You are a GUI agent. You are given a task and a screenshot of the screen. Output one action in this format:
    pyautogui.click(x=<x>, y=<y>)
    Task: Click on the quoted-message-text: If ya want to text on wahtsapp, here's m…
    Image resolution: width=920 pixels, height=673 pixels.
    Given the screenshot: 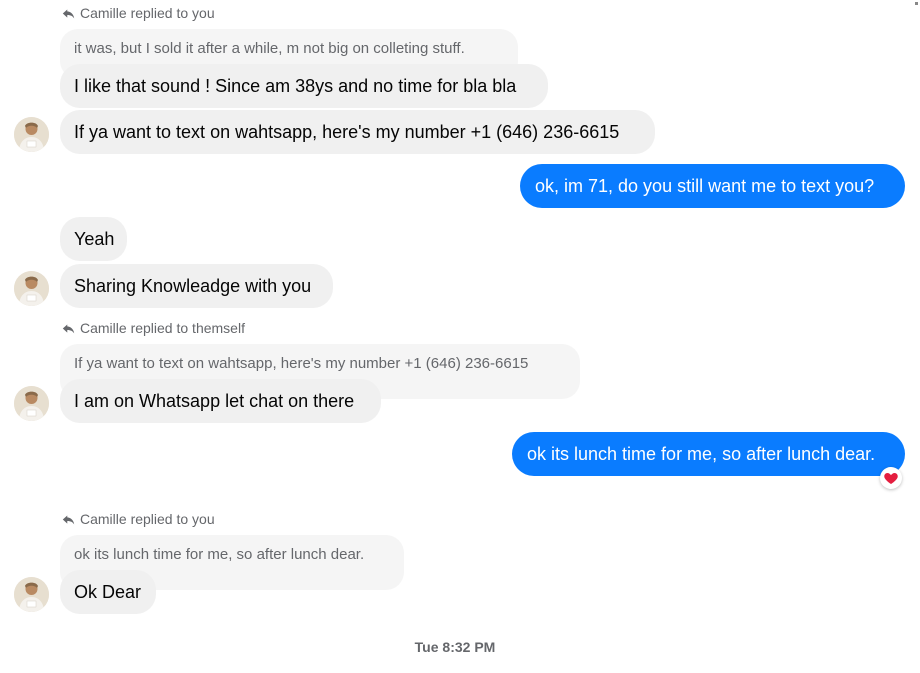 What is the action you would take?
    pyautogui.click(x=301, y=363)
    